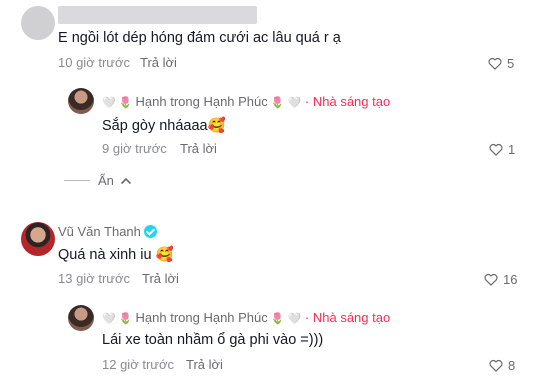 Image resolution: width=537 pixels, height=381 pixels. I want to click on hide-replies-button: Ẩn, so click(98, 180).